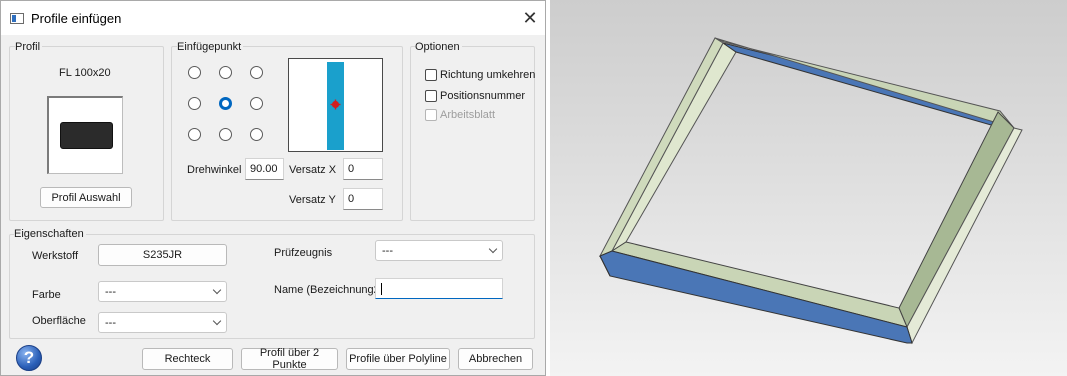  Describe the element at coordinates (194, 72) in the screenshot. I see `radio-top-left` at that location.